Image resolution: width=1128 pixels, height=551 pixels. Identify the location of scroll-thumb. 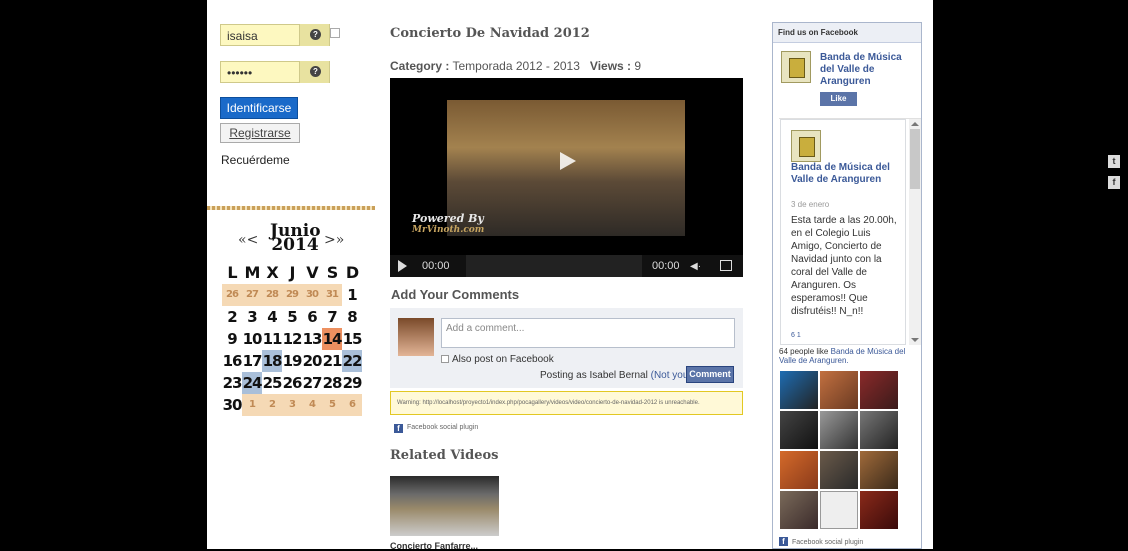
(915, 159).